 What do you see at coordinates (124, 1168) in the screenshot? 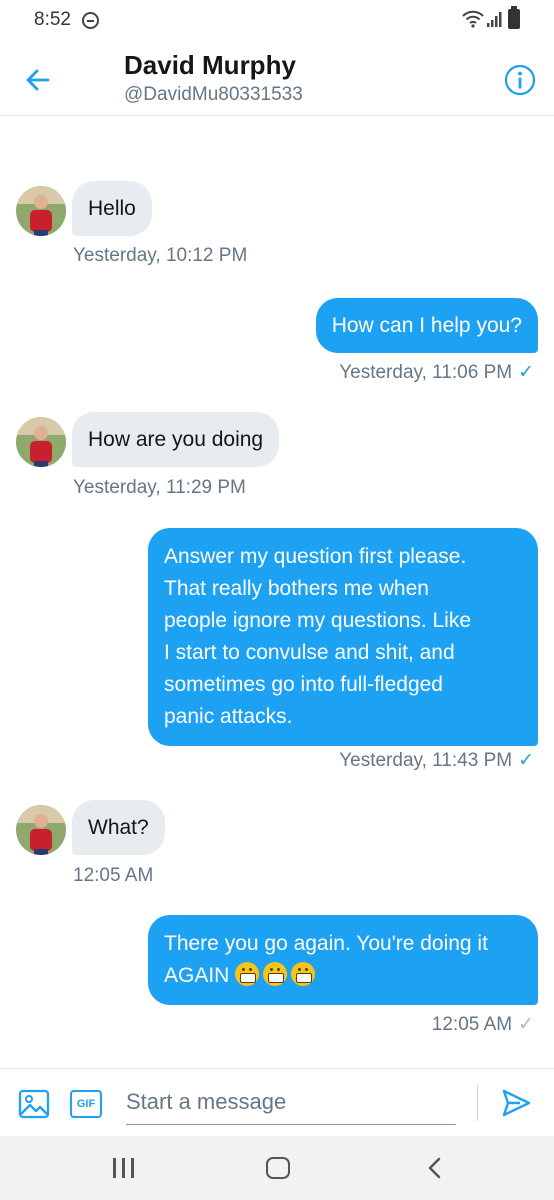
I see `recent-apps-icon` at bounding box center [124, 1168].